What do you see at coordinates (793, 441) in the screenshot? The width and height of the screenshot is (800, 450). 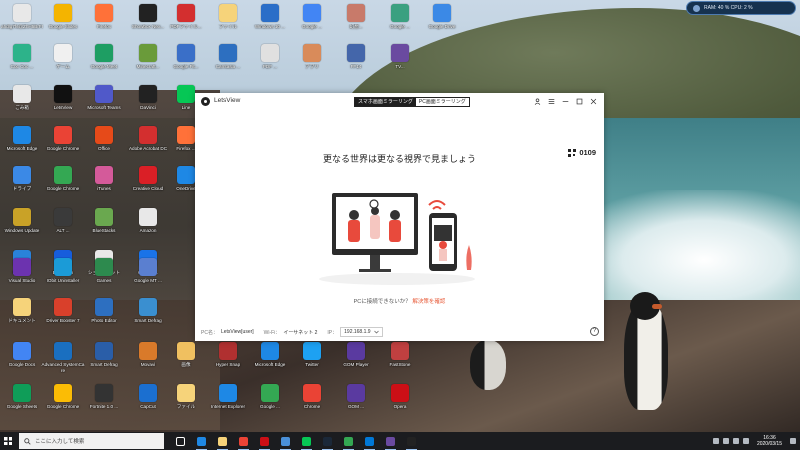 I see `notification-icon` at bounding box center [793, 441].